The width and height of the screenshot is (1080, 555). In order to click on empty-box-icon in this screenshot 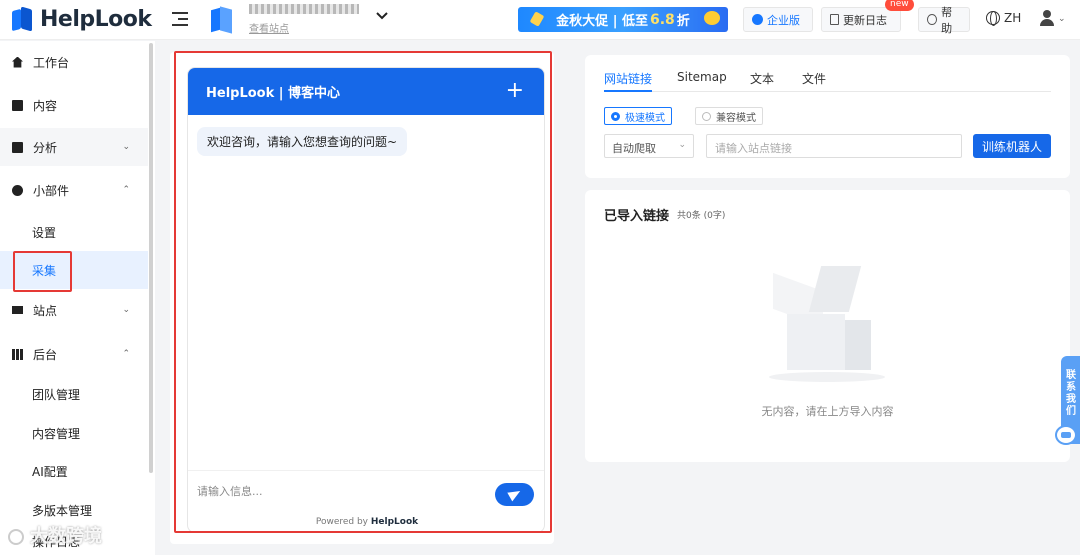, I will do `click(827, 326)`.